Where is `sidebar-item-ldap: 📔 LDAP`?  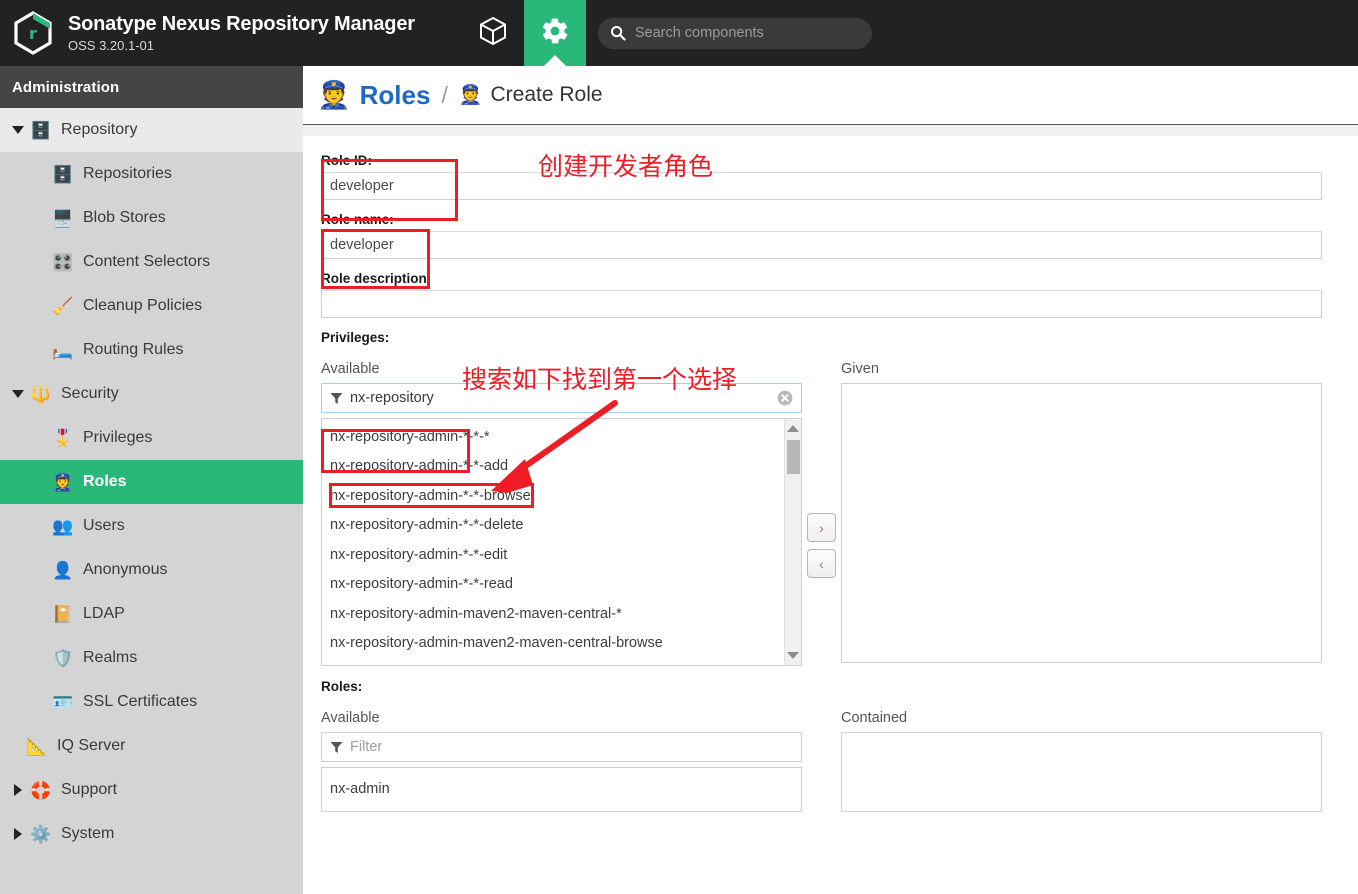
sidebar-item-ldap: 📔 LDAP is located at coordinates (151, 614).